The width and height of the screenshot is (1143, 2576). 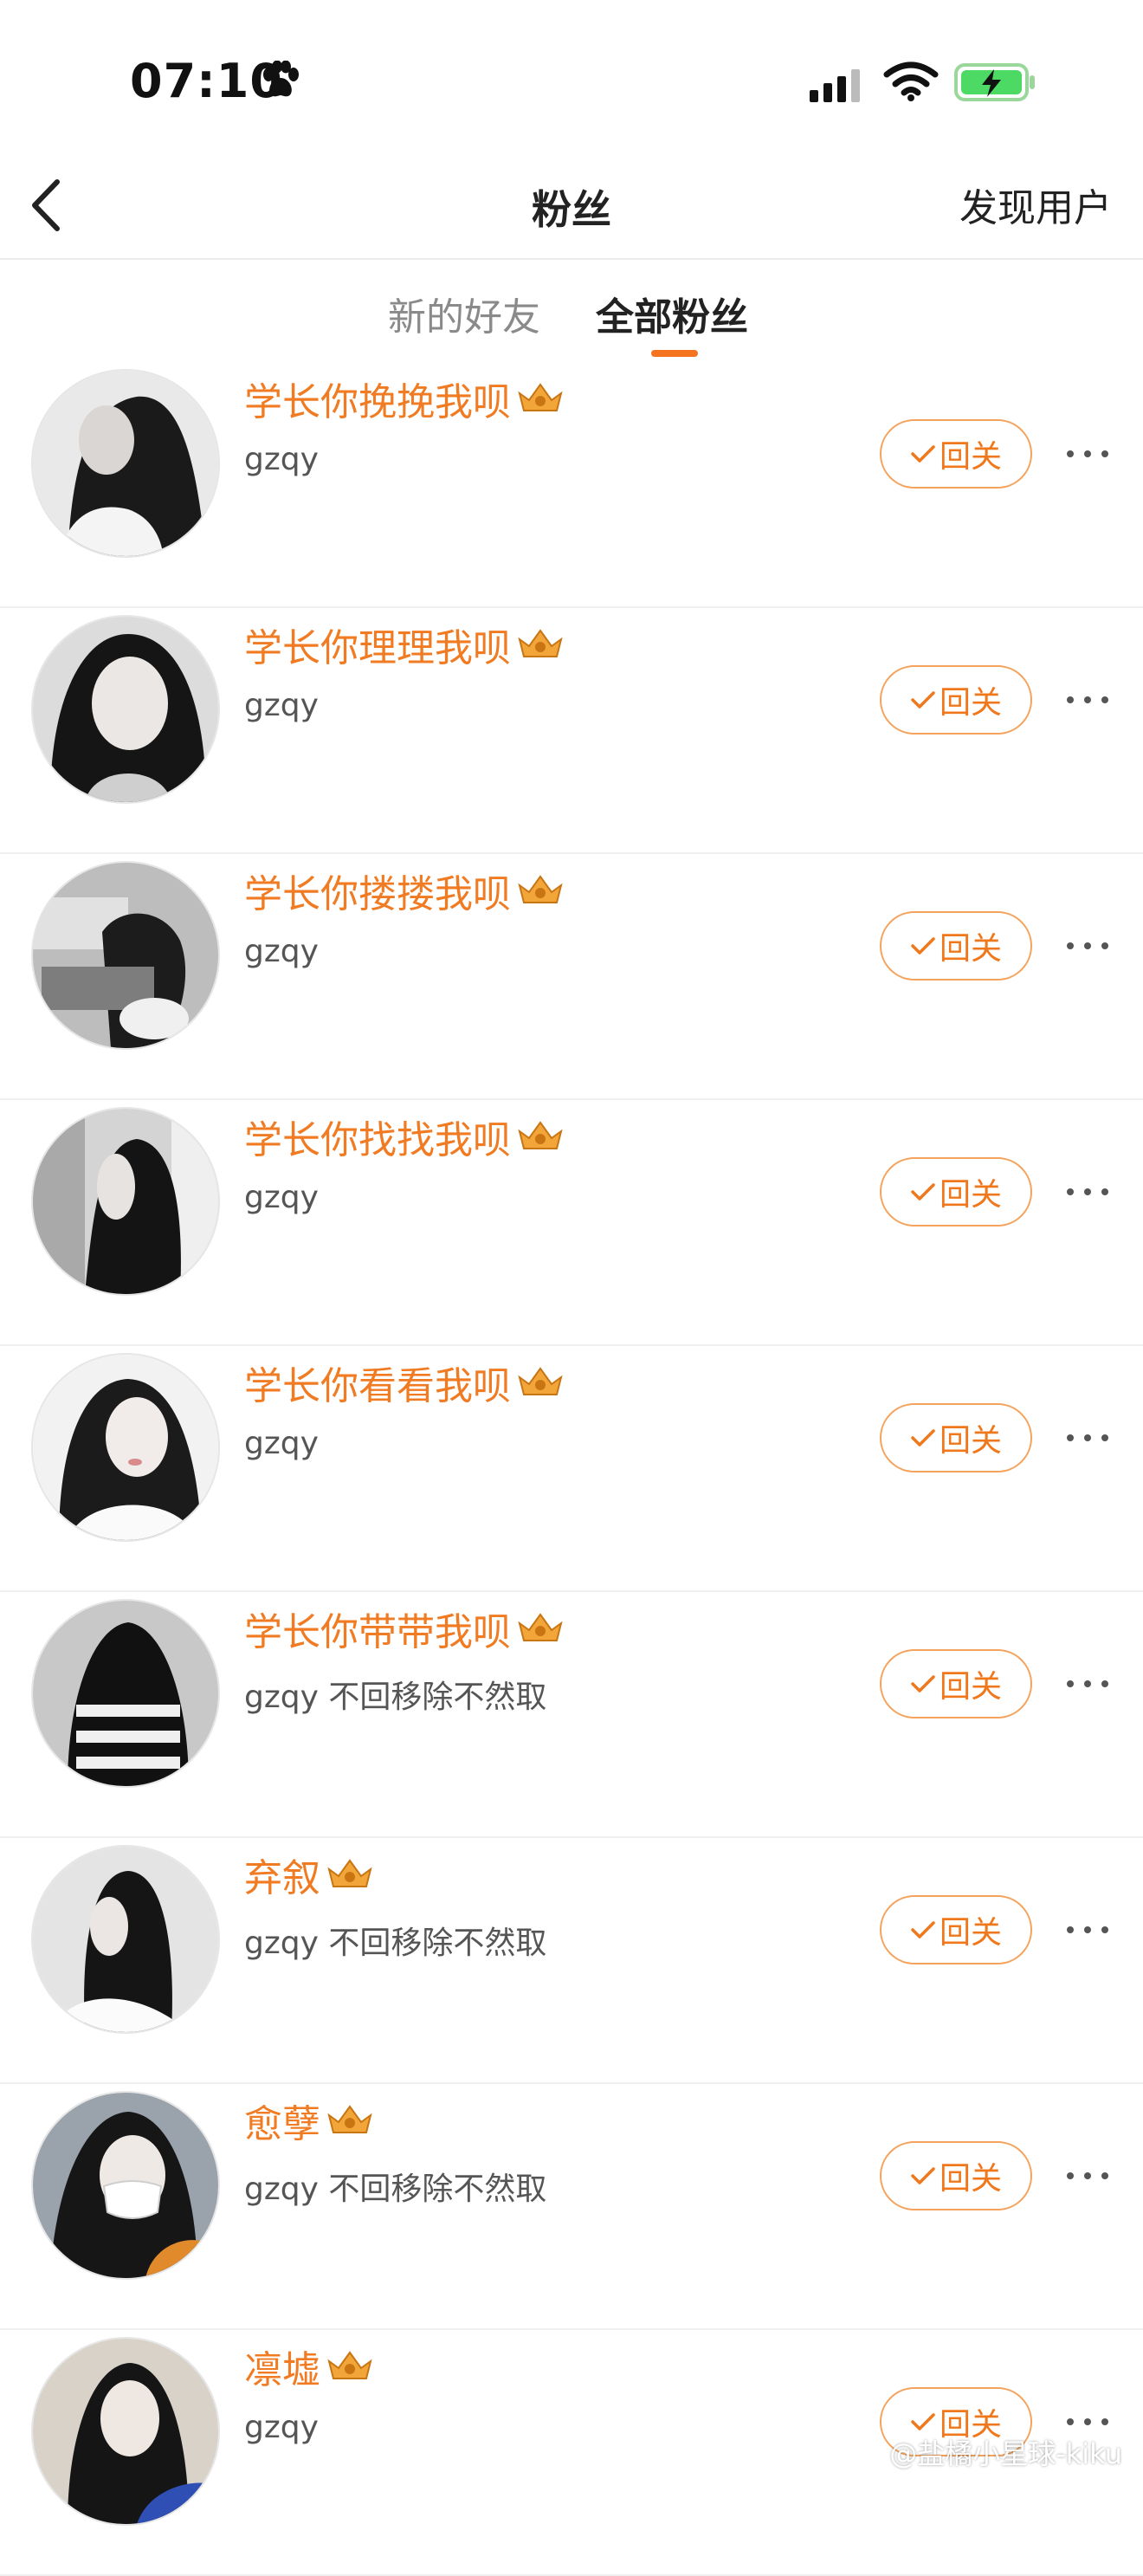 I want to click on fan-nickname: 弃叙, so click(x=282, y=1874).